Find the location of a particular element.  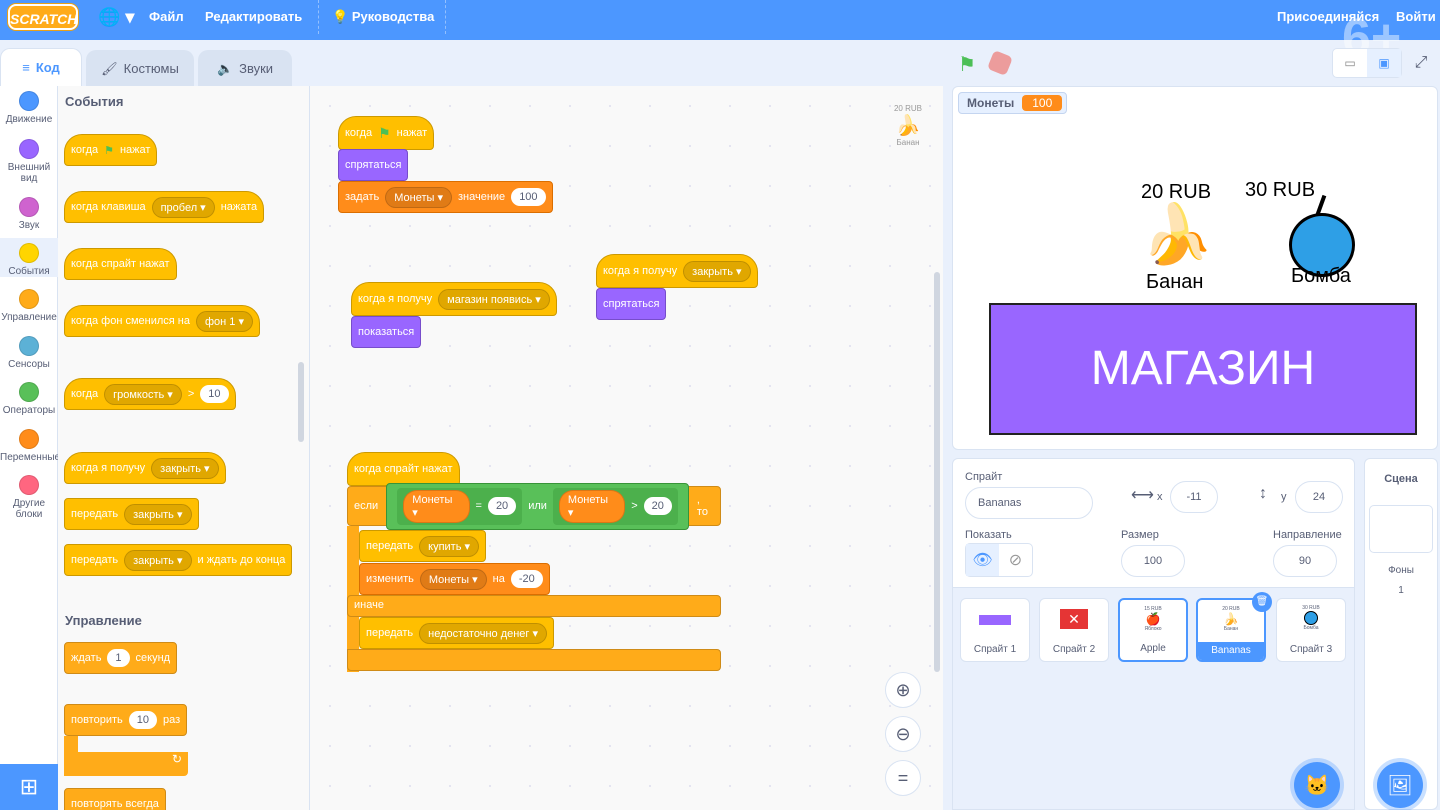

broadcast-buy-block: передать купить is located at coordinates (423, 546).